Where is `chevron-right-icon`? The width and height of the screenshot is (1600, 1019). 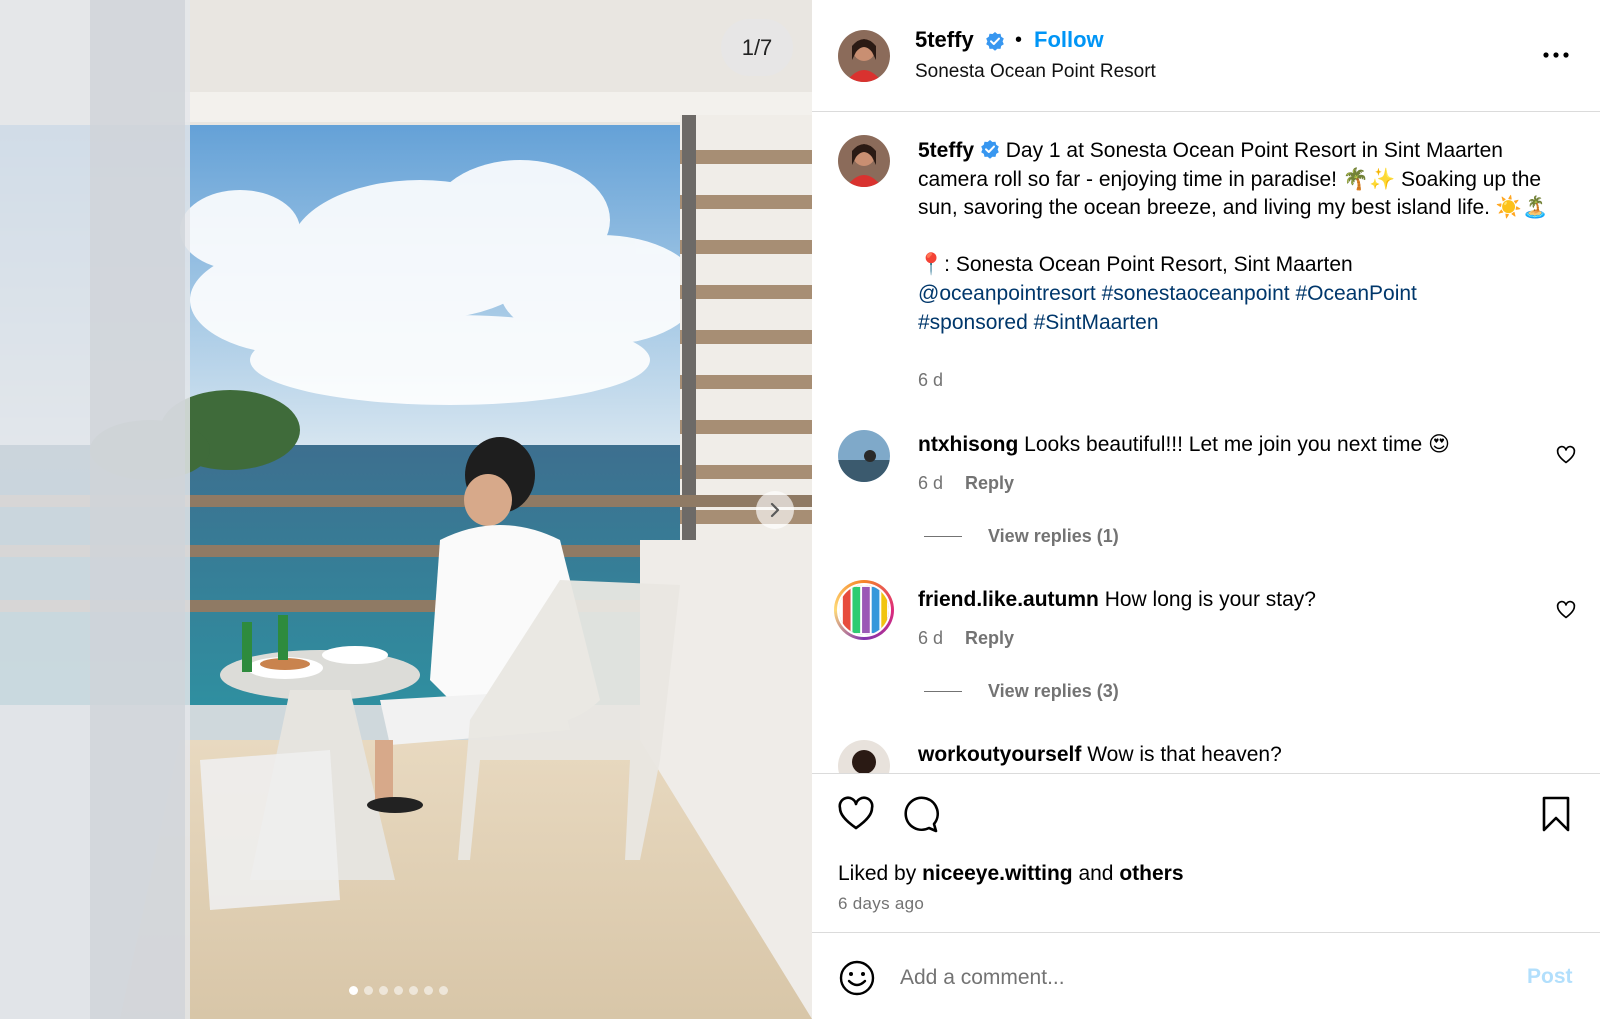 chevron-right-icon is located at coordinates (775, 510).